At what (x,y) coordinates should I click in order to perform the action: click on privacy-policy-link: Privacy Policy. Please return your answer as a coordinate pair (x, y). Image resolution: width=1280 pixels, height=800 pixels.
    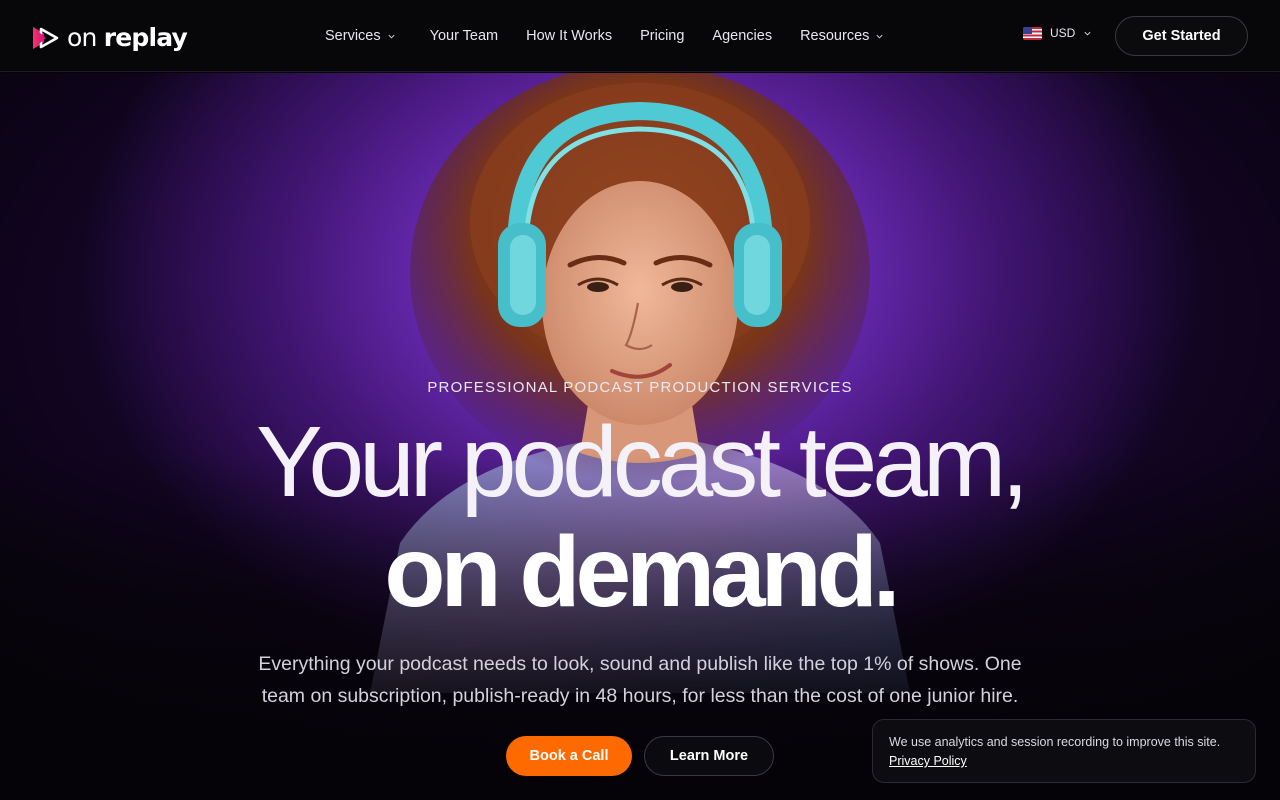
    Looking at the image, I should click on (928, 761).